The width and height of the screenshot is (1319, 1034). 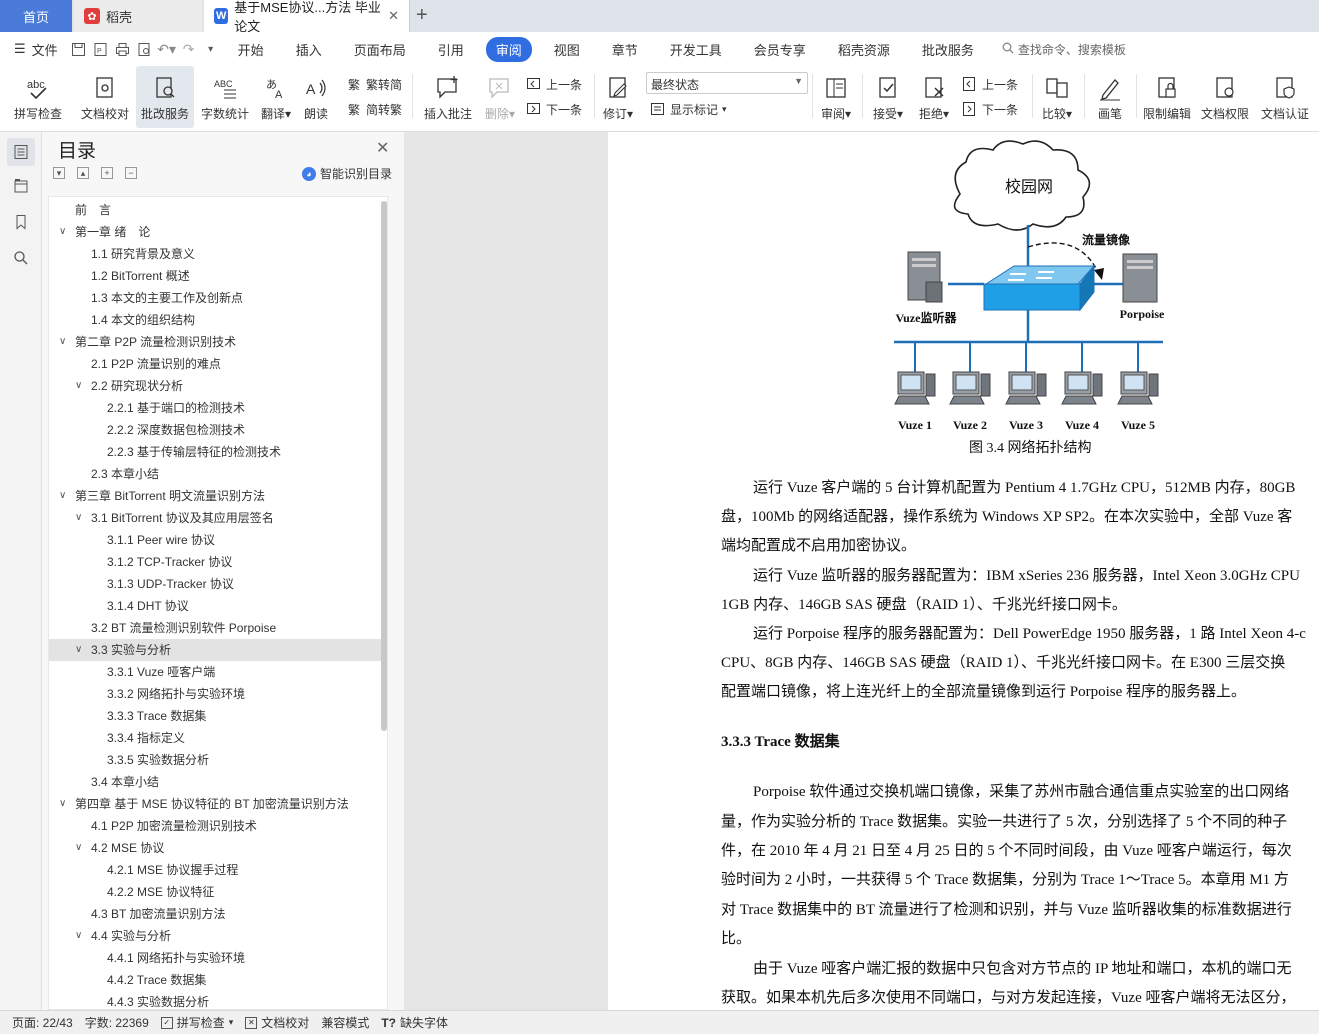 I want to click on trad-to-simp-button: 繁 繁转简, so click(x=374, y=84).